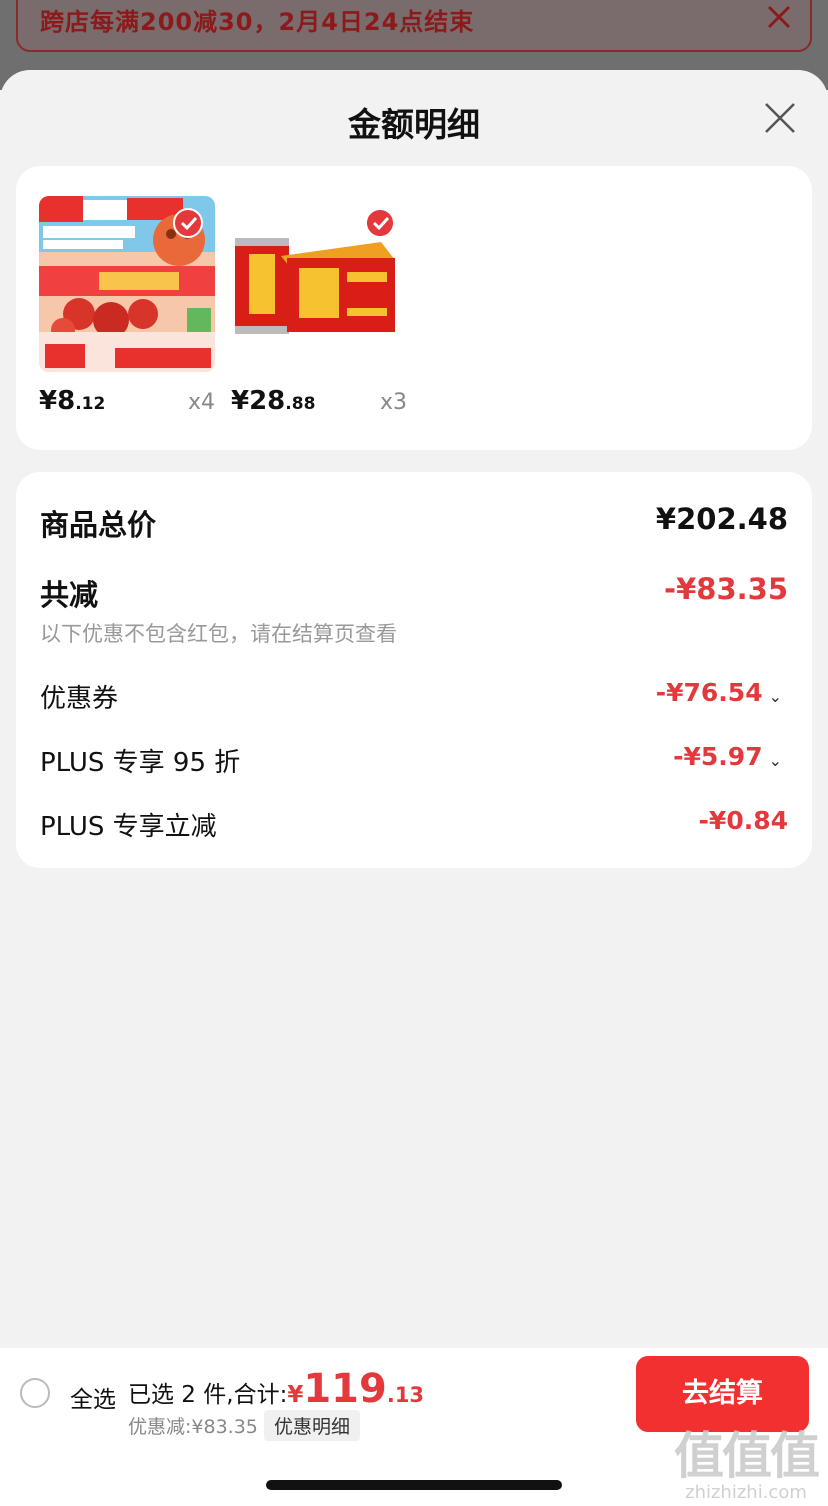 Image resolution: width=828 pixels, height=1506 pixels. What do you see at coordinates (72, 401) in the screenshot?
I see `product-price: ¥8.12` at bounding box center [72, 401].